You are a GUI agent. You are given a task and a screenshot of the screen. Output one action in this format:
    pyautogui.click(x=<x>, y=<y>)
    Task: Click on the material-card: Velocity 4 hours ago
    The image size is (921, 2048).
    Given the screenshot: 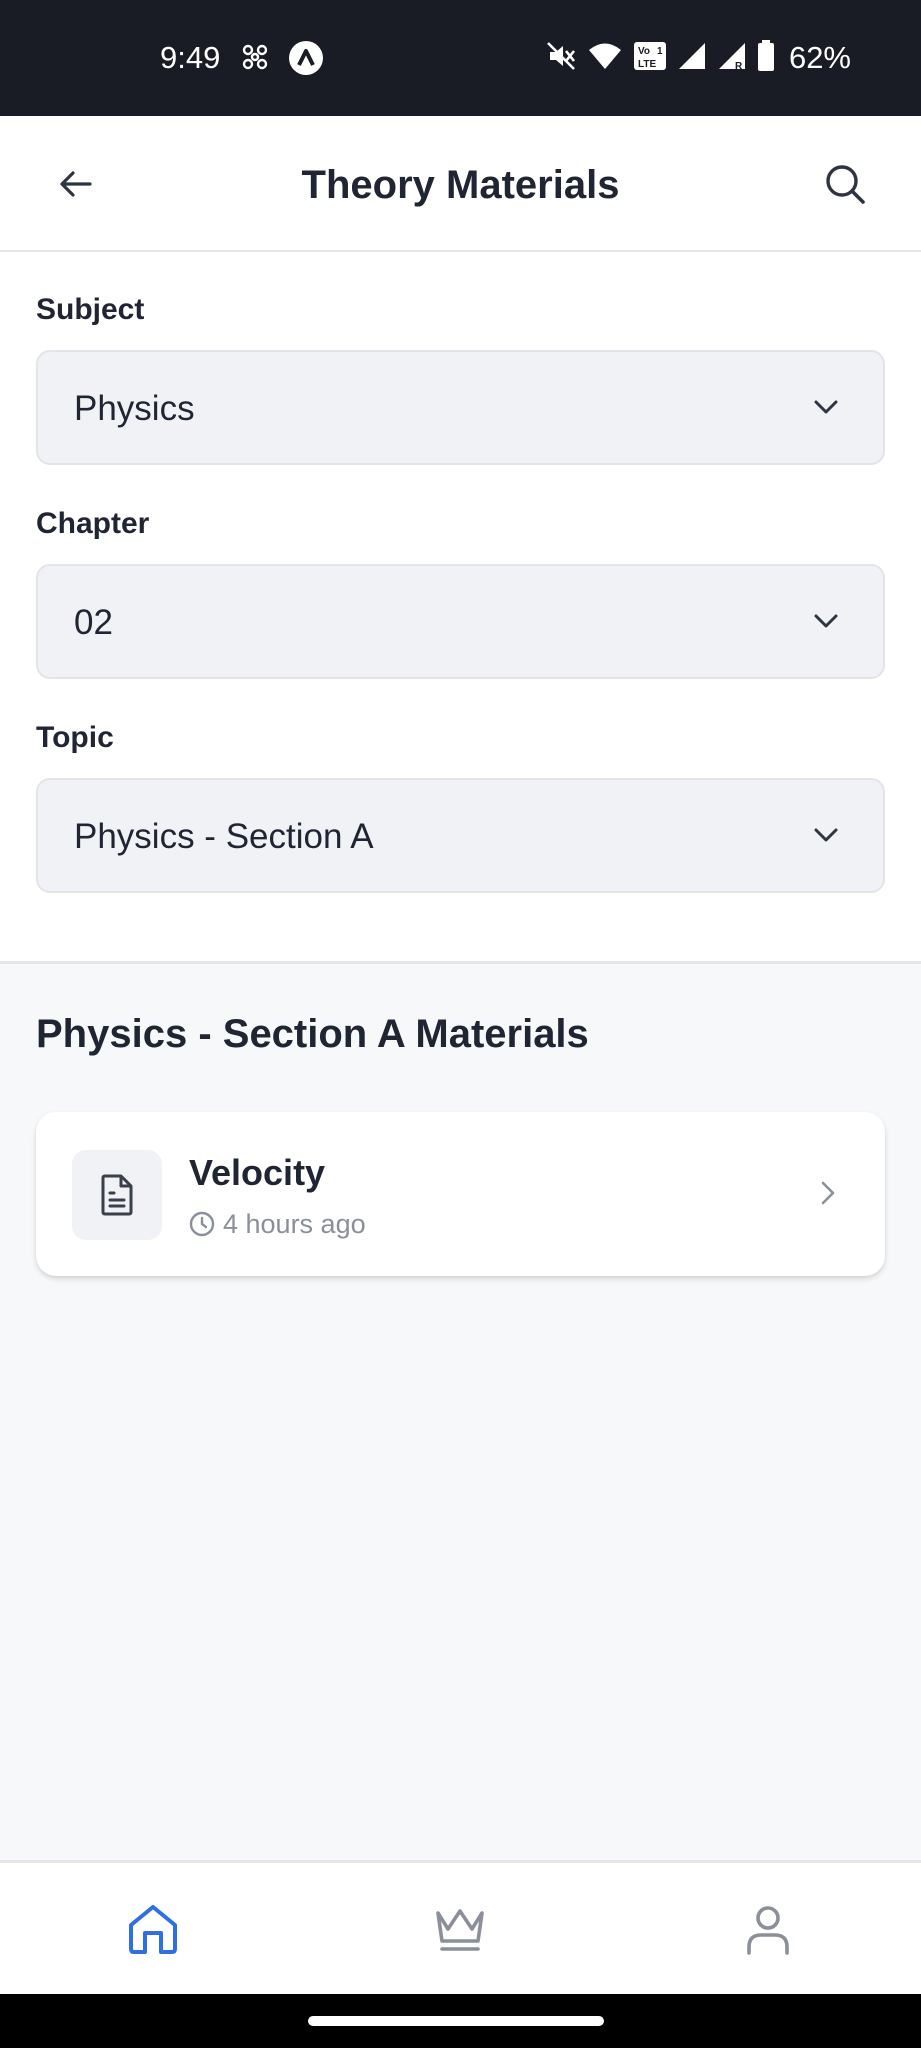 What is the action you would take?
    pyautogui.click(x=460, y=1194)
    